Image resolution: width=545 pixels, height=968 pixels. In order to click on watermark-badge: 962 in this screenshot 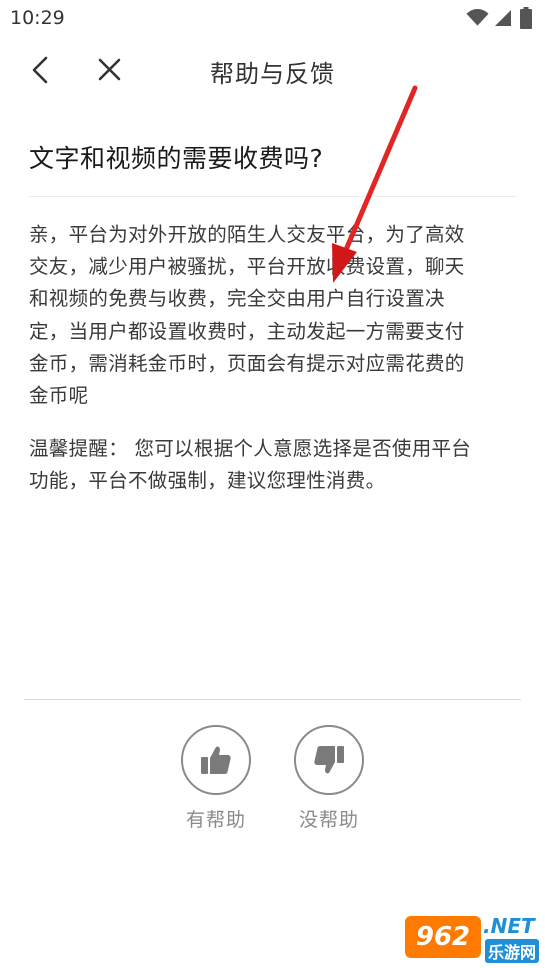, I will do `click(443, 937)`.